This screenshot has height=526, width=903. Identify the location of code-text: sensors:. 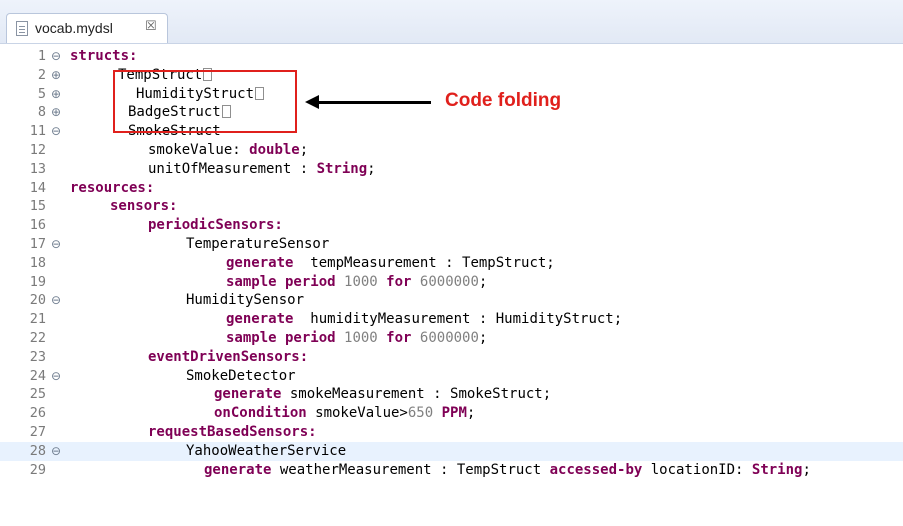
(143, 206).